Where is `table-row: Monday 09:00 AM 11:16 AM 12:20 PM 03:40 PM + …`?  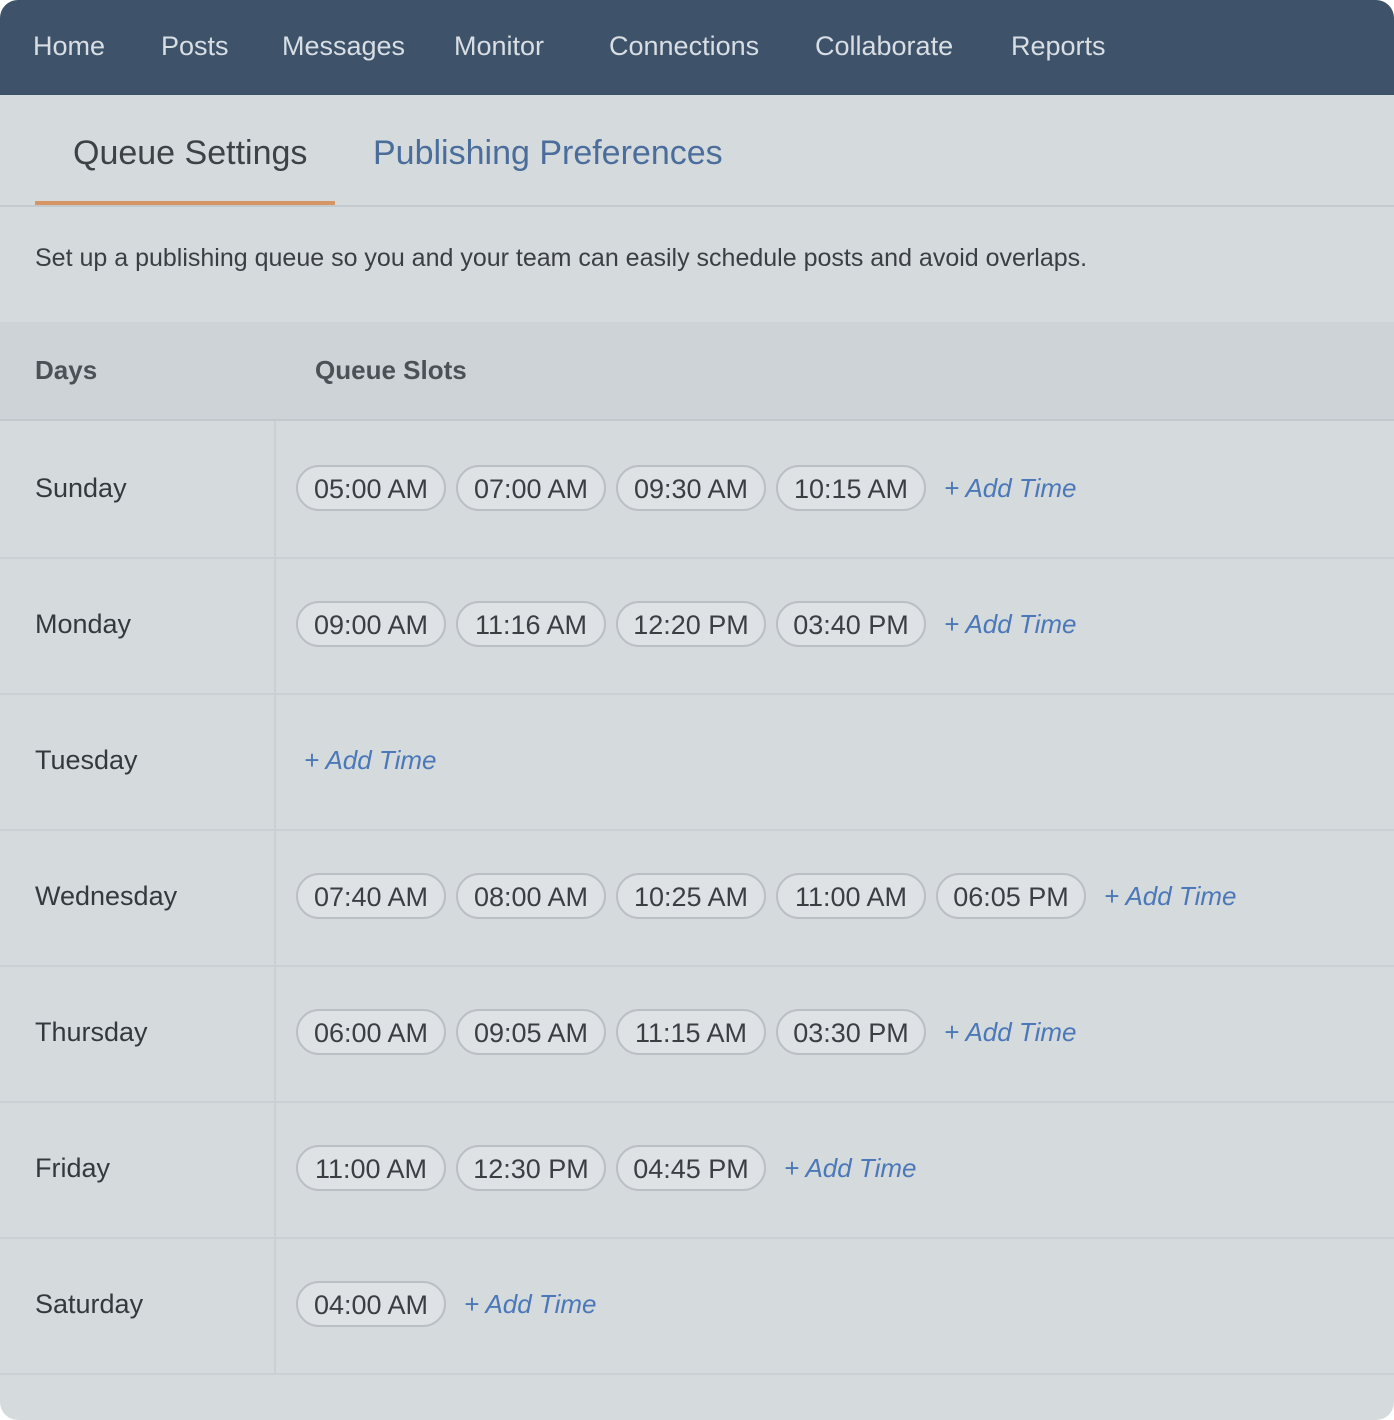 table-row: Monday 09:00 AM 11:16 AM 12:20 PM 03:40 PM + … is located at coordinates (697, 626).